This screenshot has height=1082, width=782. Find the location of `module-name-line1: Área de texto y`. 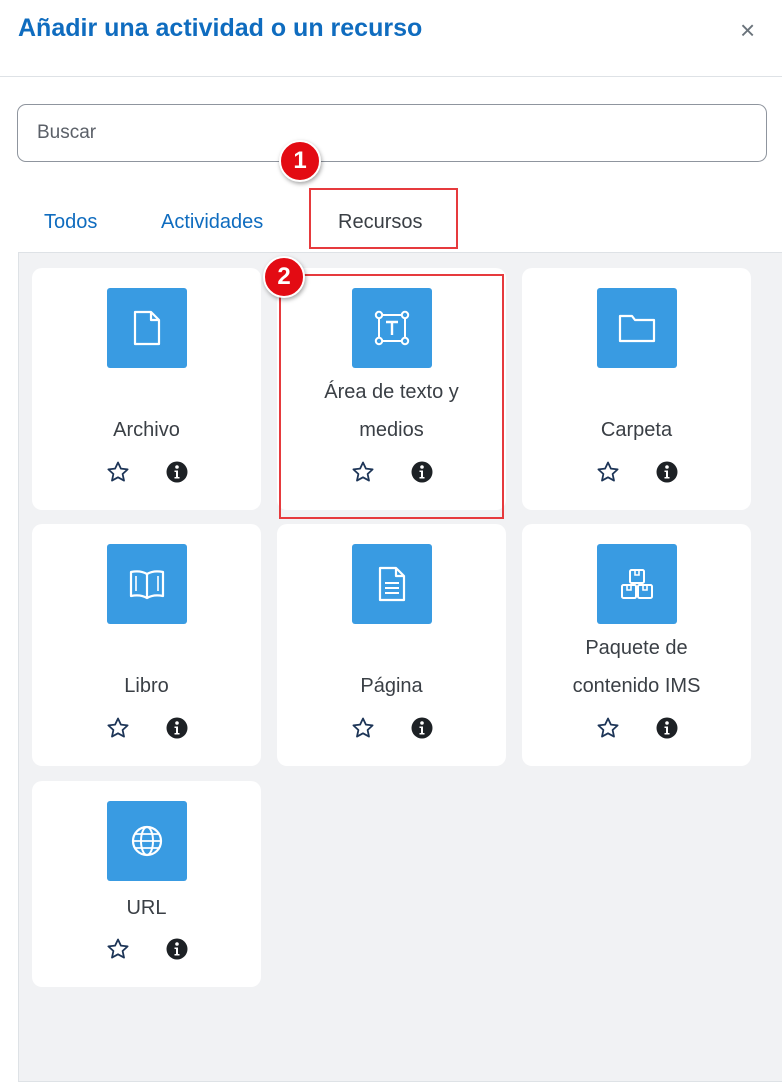

module-name-line1: Área de texto y is located at coordinates (391, 392).